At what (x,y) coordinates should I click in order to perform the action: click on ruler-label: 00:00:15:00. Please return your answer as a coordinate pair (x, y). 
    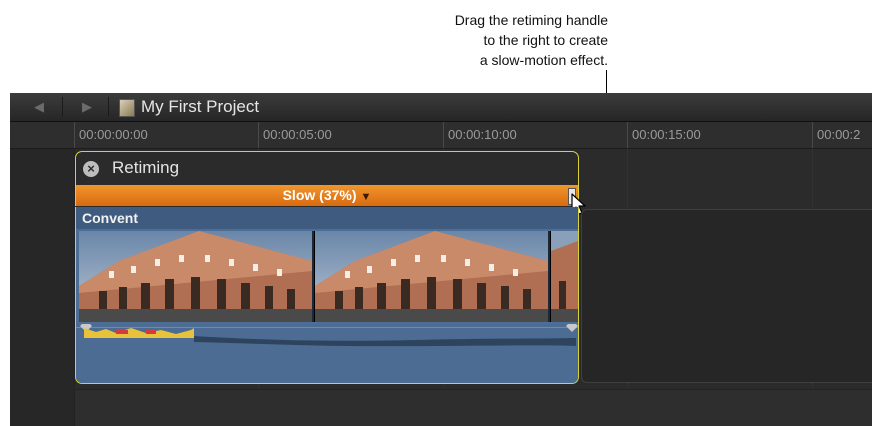
    Looking at the image, I should click on (666, 134).